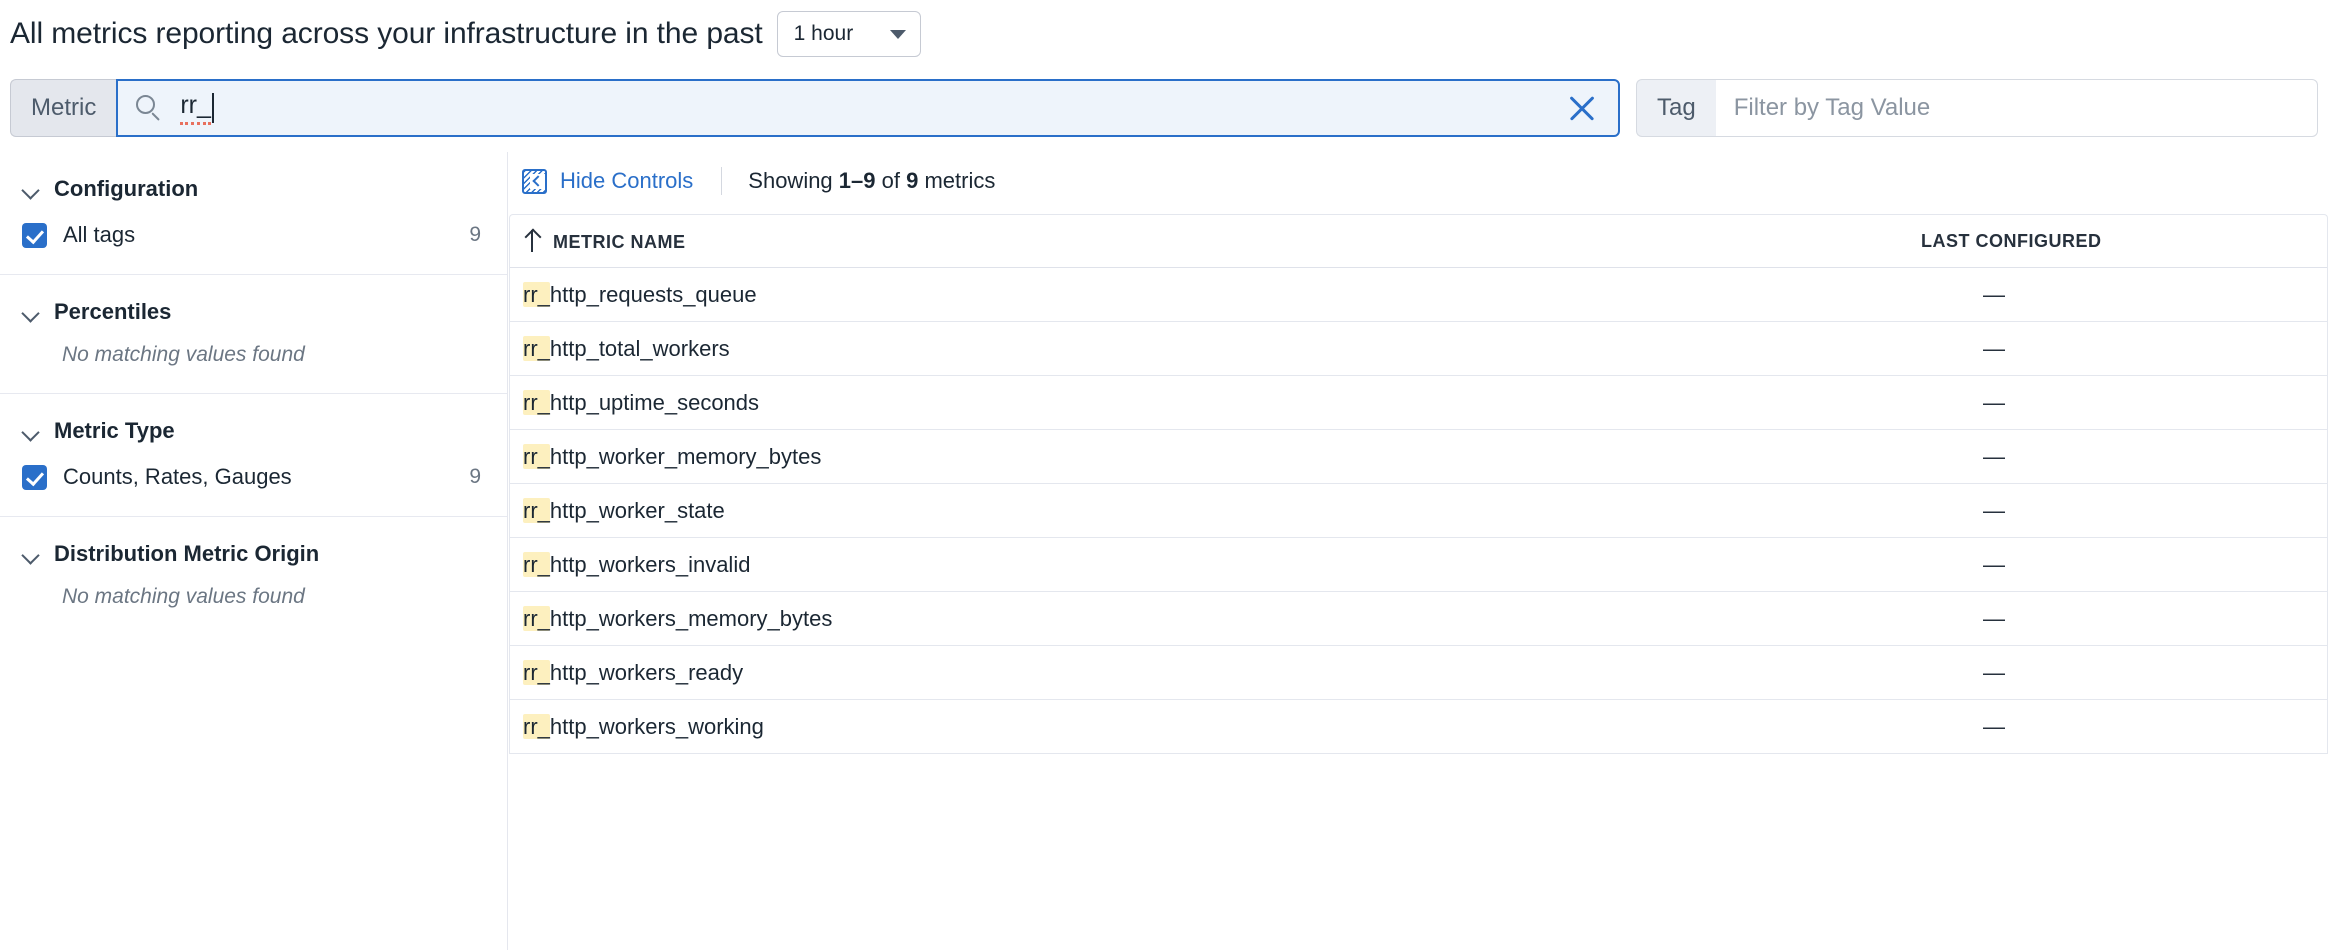 The width and height of the screenshot is (2328, 950). I want to click on tag-filter-group: Tag Filter by Tag Value, so click(1977, 108).